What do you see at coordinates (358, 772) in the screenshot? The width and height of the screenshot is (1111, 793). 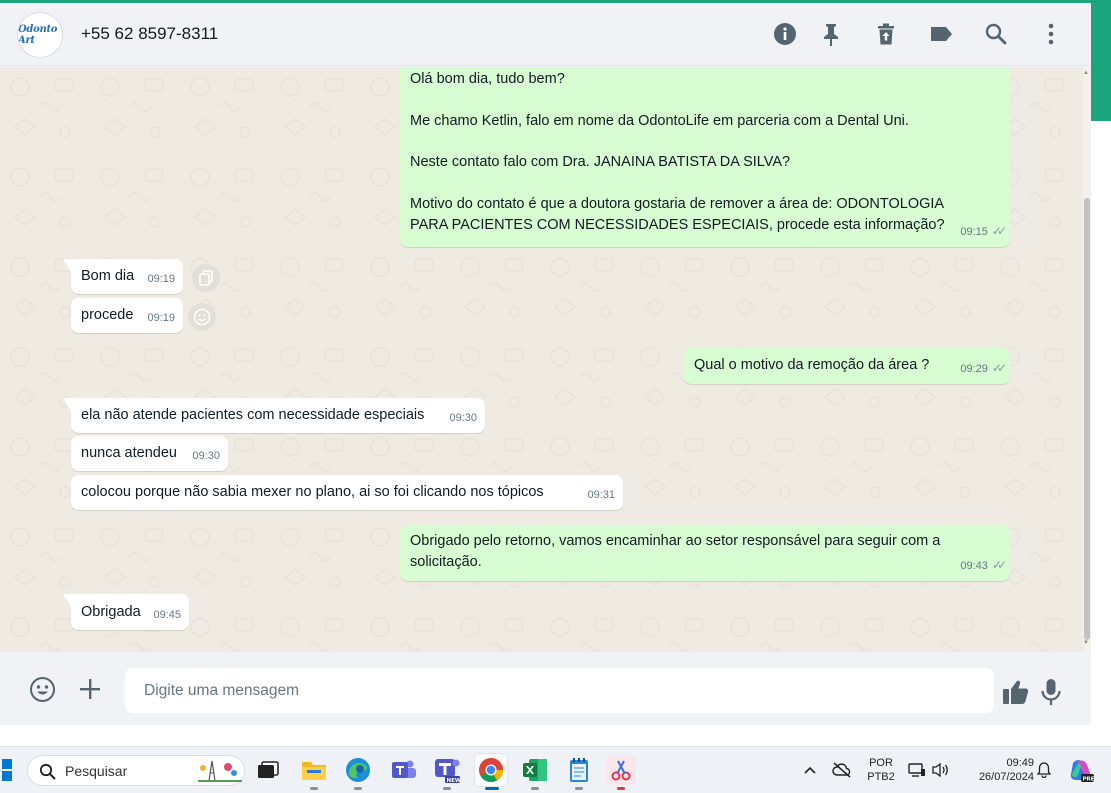 I see `edge-icon` at bounding box center [358, 772].